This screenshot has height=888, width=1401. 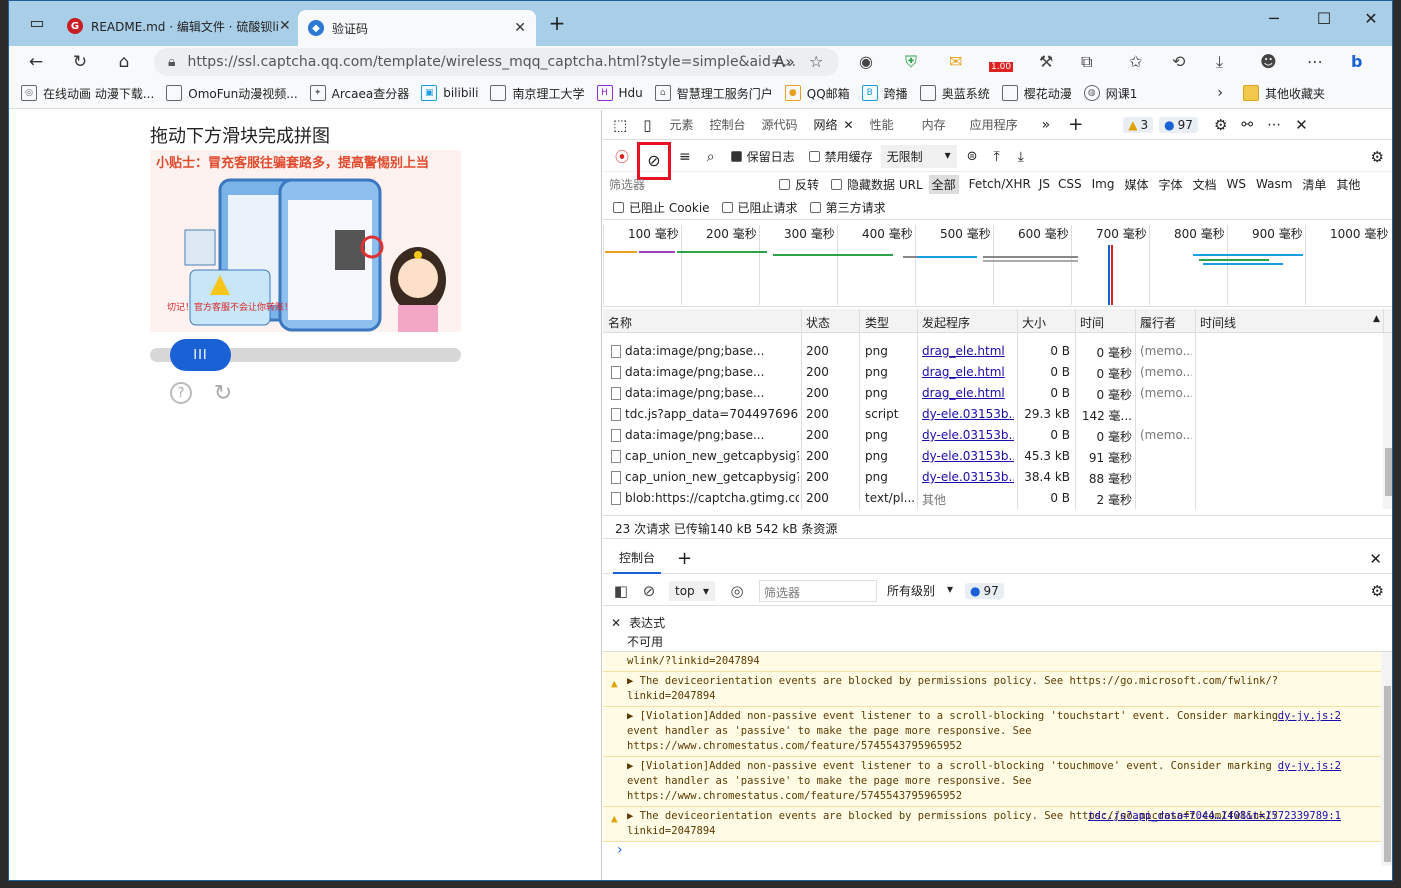 I want to click on slider-handle: III, so click(x=200, y=355).